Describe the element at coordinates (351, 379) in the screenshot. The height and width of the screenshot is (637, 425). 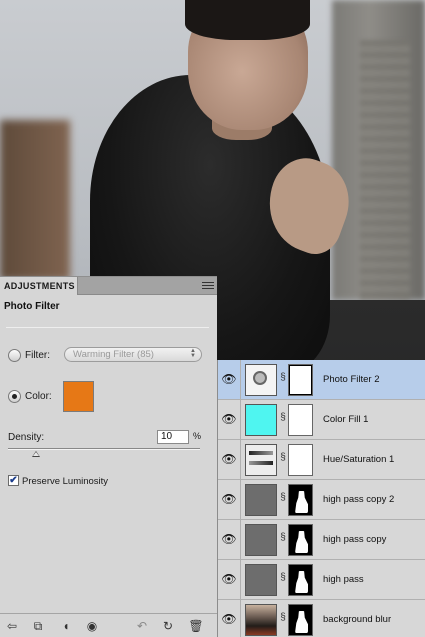
I see `layer-name: Photo Filter 2` at that location.